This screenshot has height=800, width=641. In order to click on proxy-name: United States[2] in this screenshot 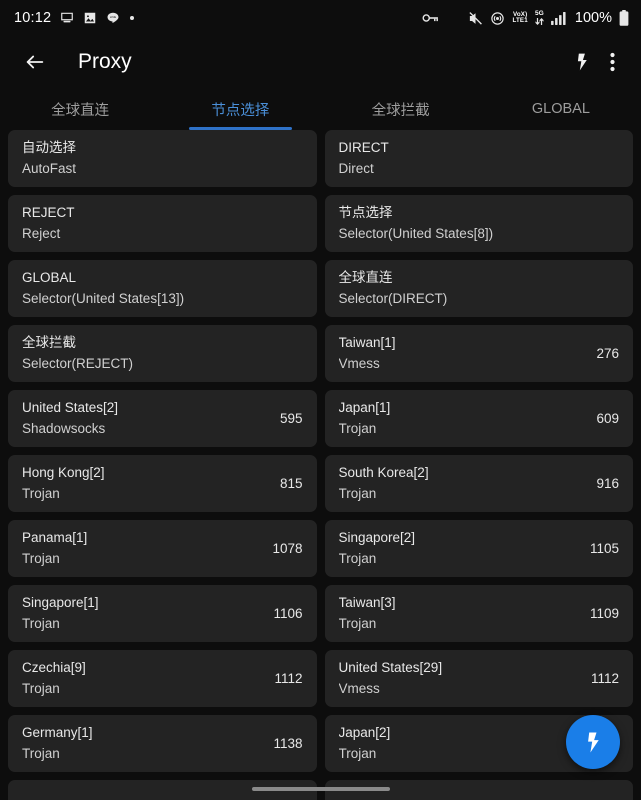, I will do `click(70, 408)`.